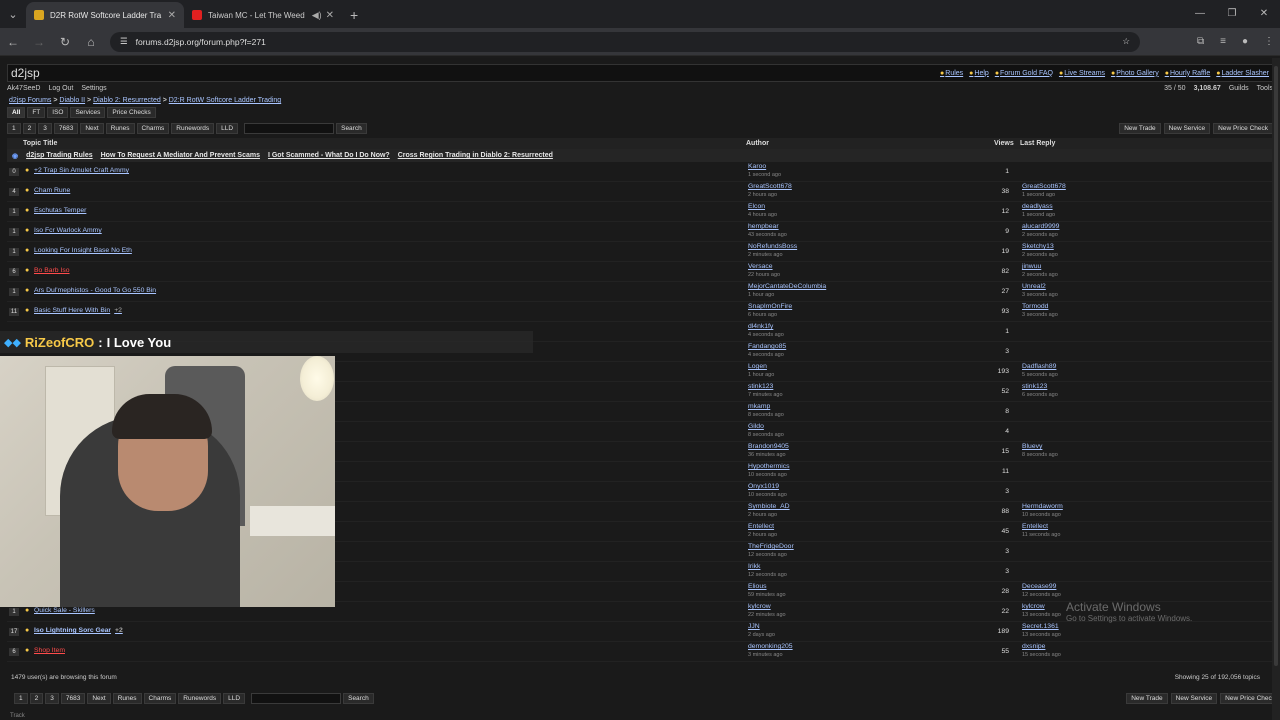 Image resolution: width=1280 pixels, height=720 pixels. What do you see at coordinates (60, 210) in the screenshot?
I see `topic-title-link: Eschutas Temper` at bounding box center [60, 210].